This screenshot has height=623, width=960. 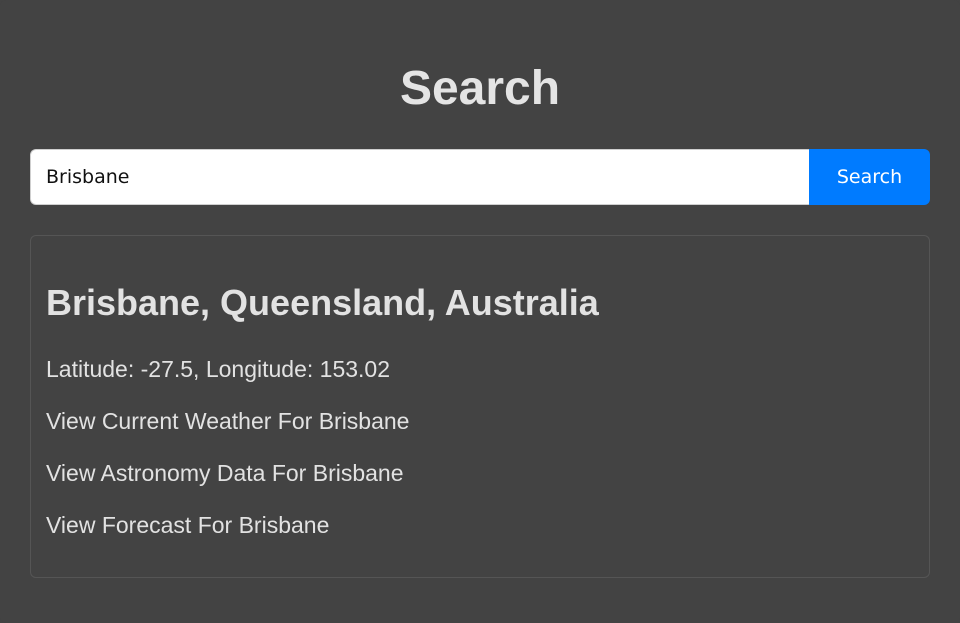 I want to click on location-title: Brisbane, Queensland, Australia, so click(x=322, y=302).